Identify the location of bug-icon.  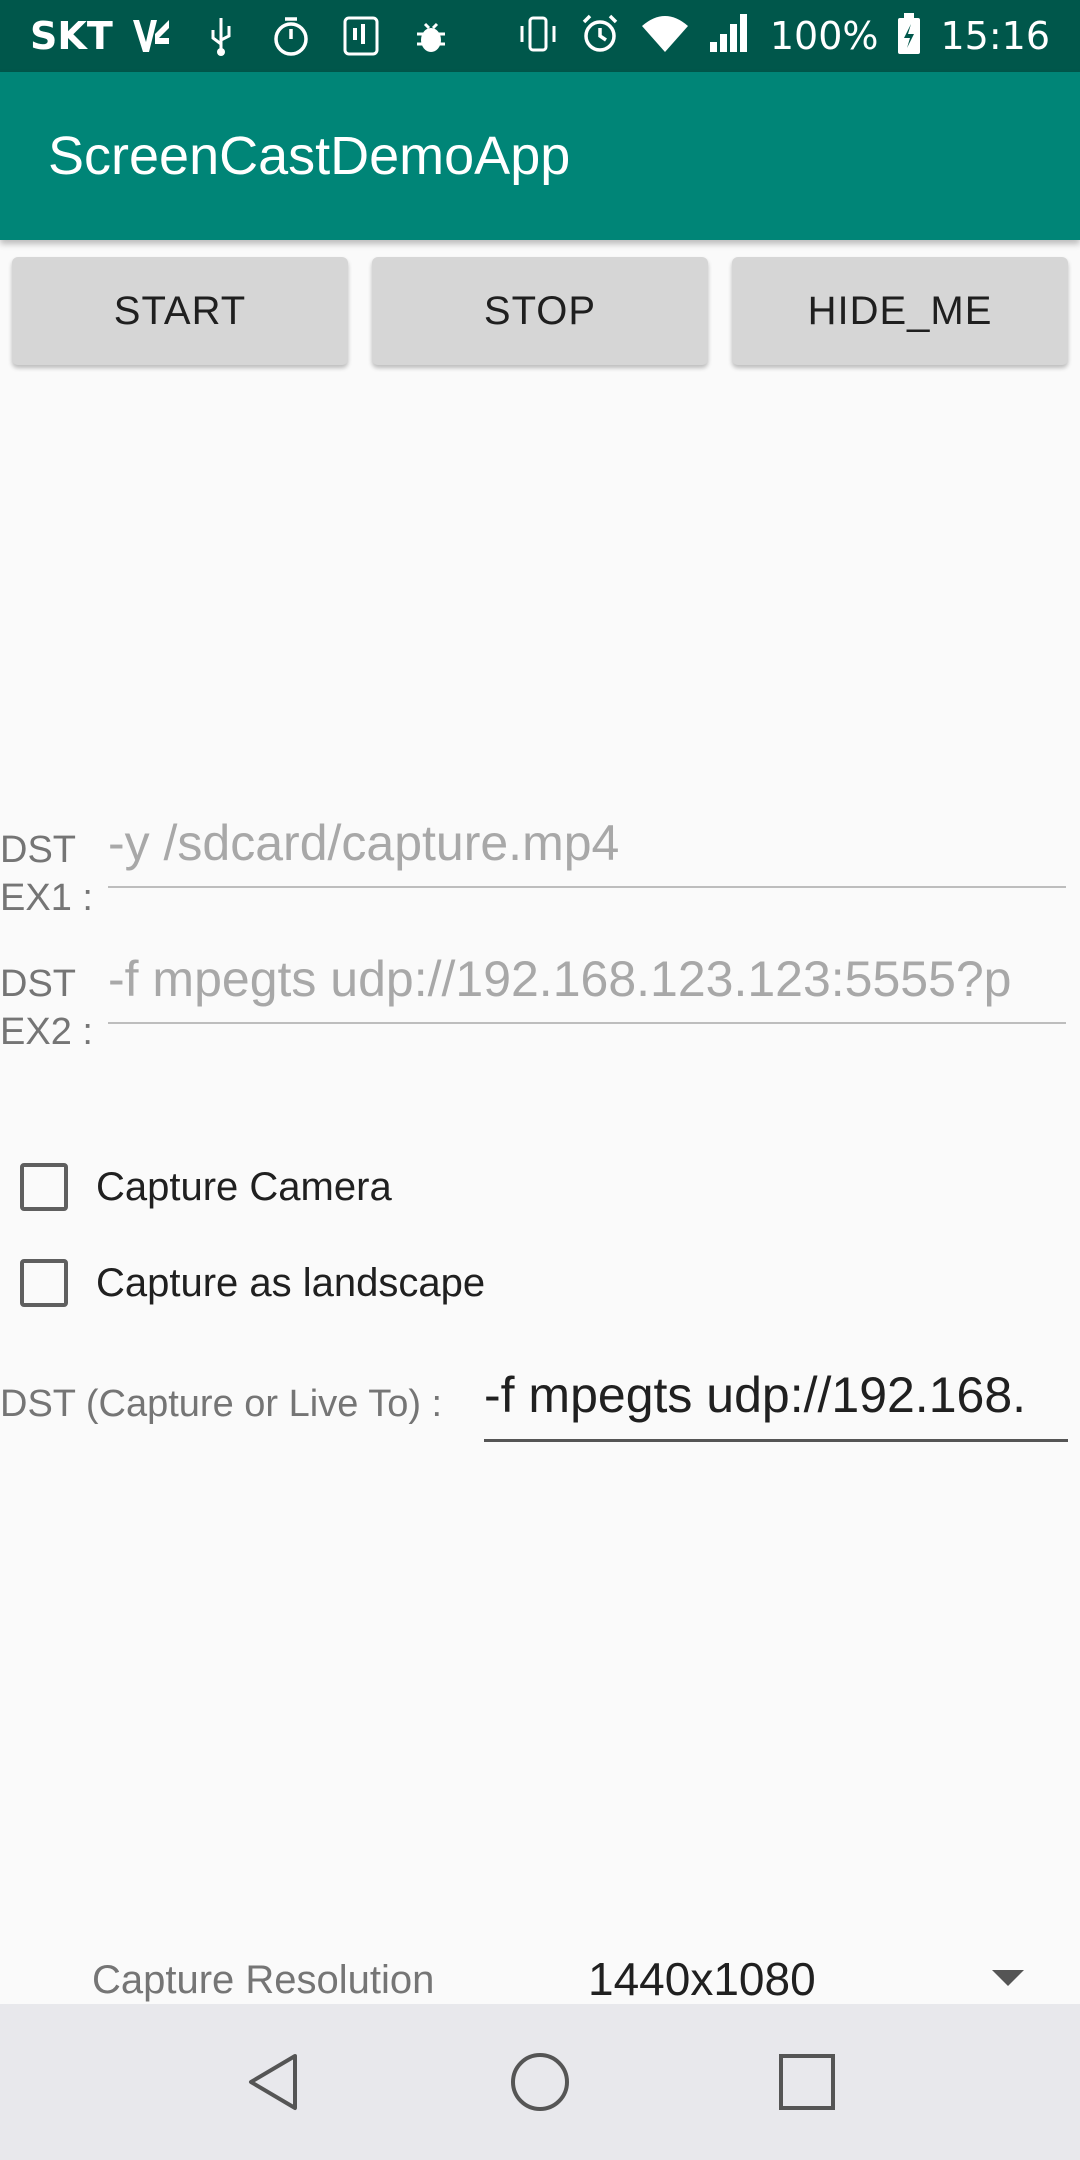
(431, 36).